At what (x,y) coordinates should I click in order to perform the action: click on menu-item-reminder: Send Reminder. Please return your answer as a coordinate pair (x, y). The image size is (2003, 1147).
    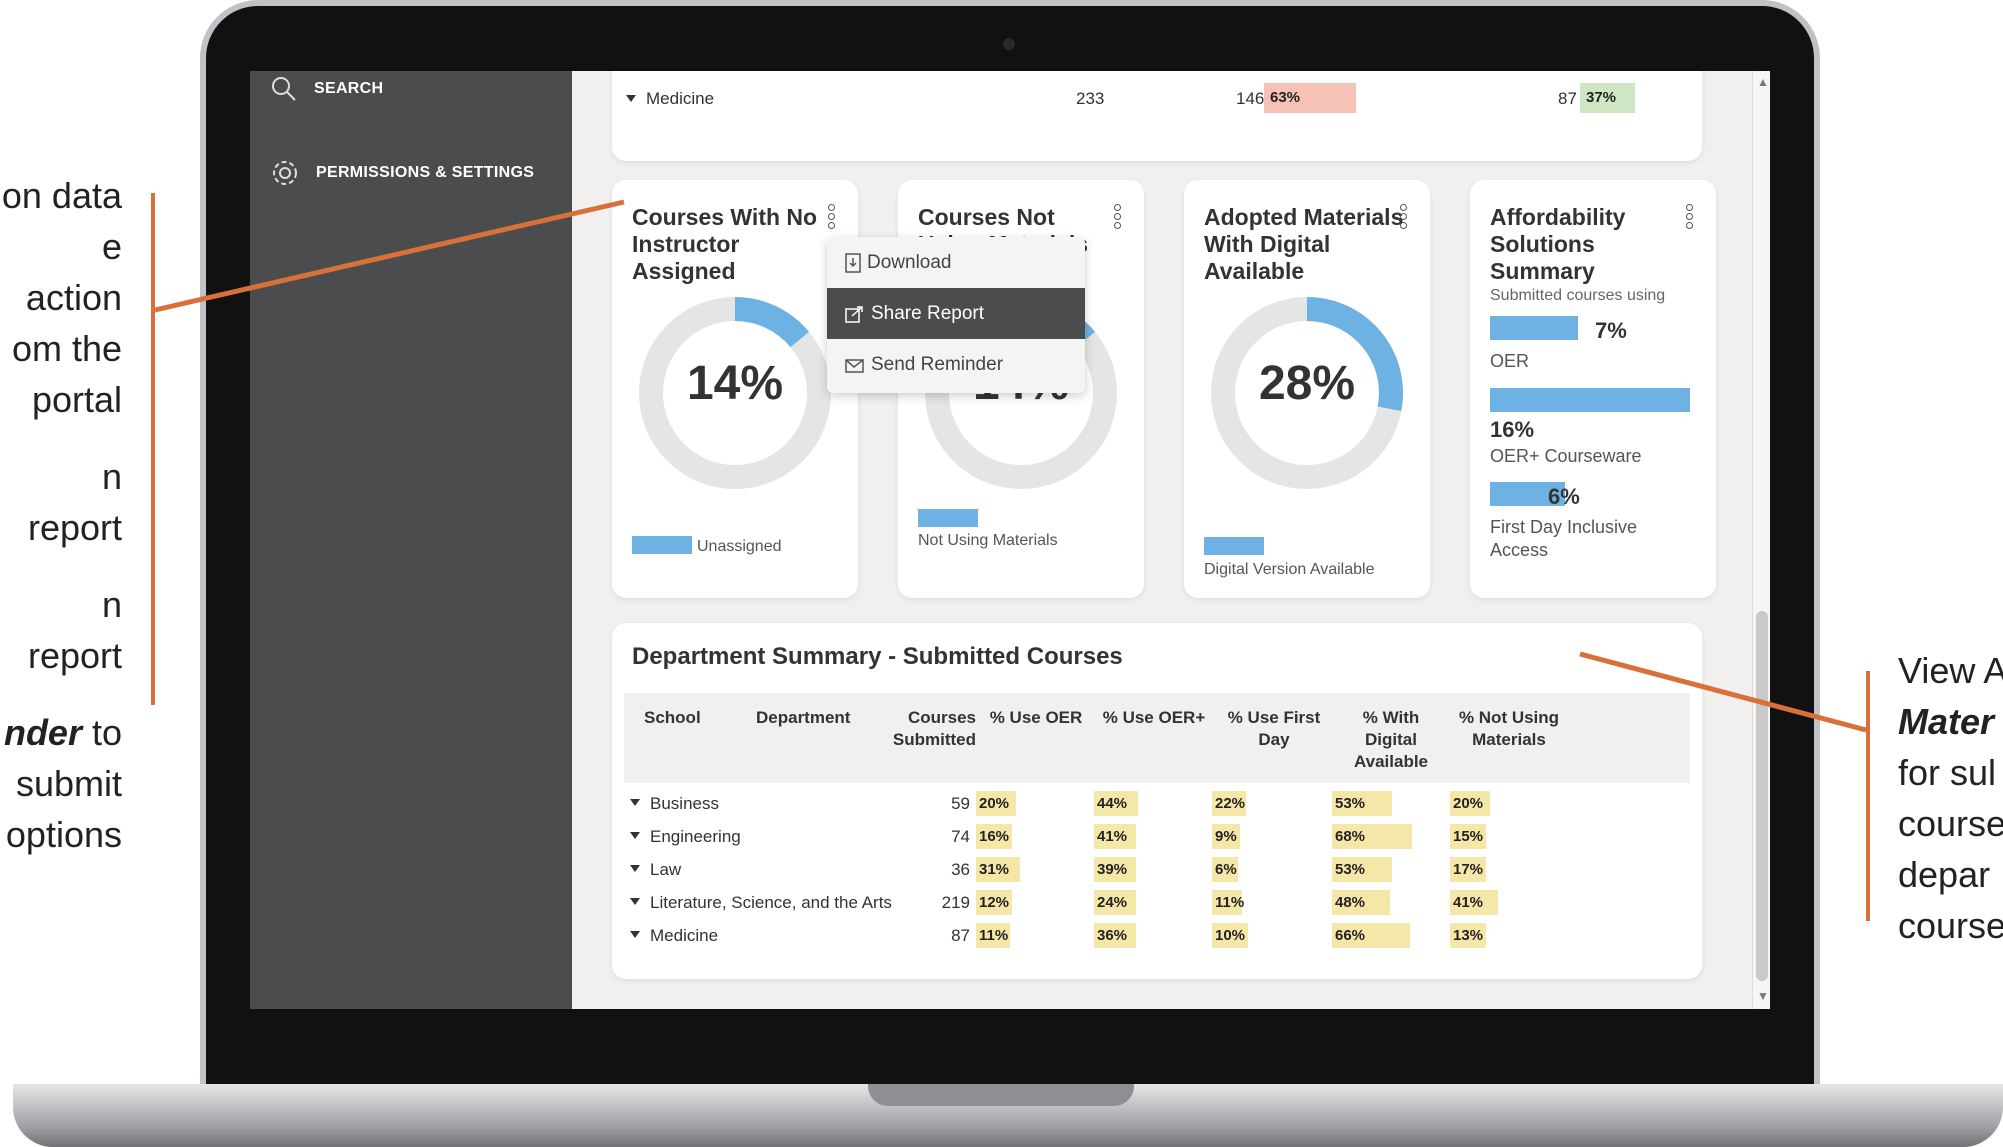
    Looking at the image, I should click on (956, 364).